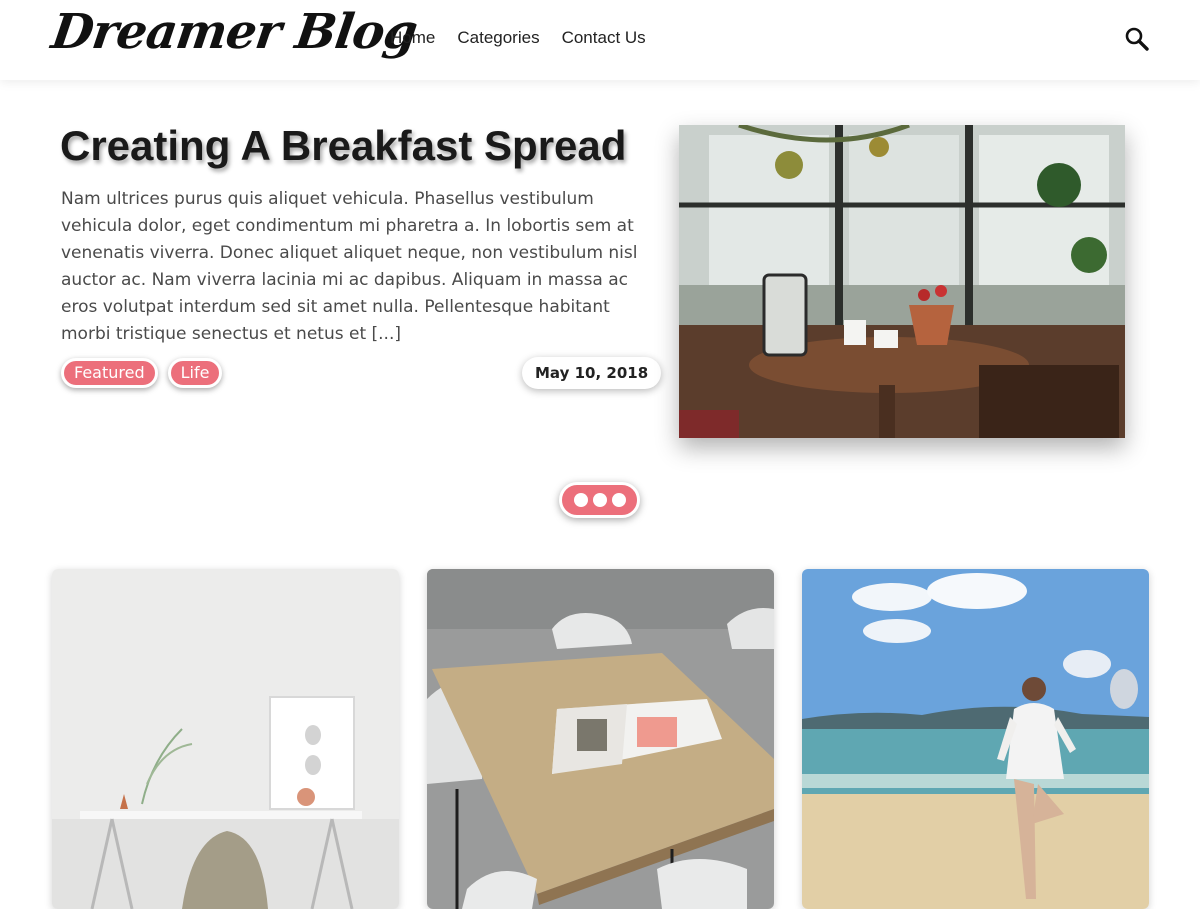  What do you see at coordinates (195, 373) in the screenshot?
I see `tag-life: Life` at bounding box center [195, 373].